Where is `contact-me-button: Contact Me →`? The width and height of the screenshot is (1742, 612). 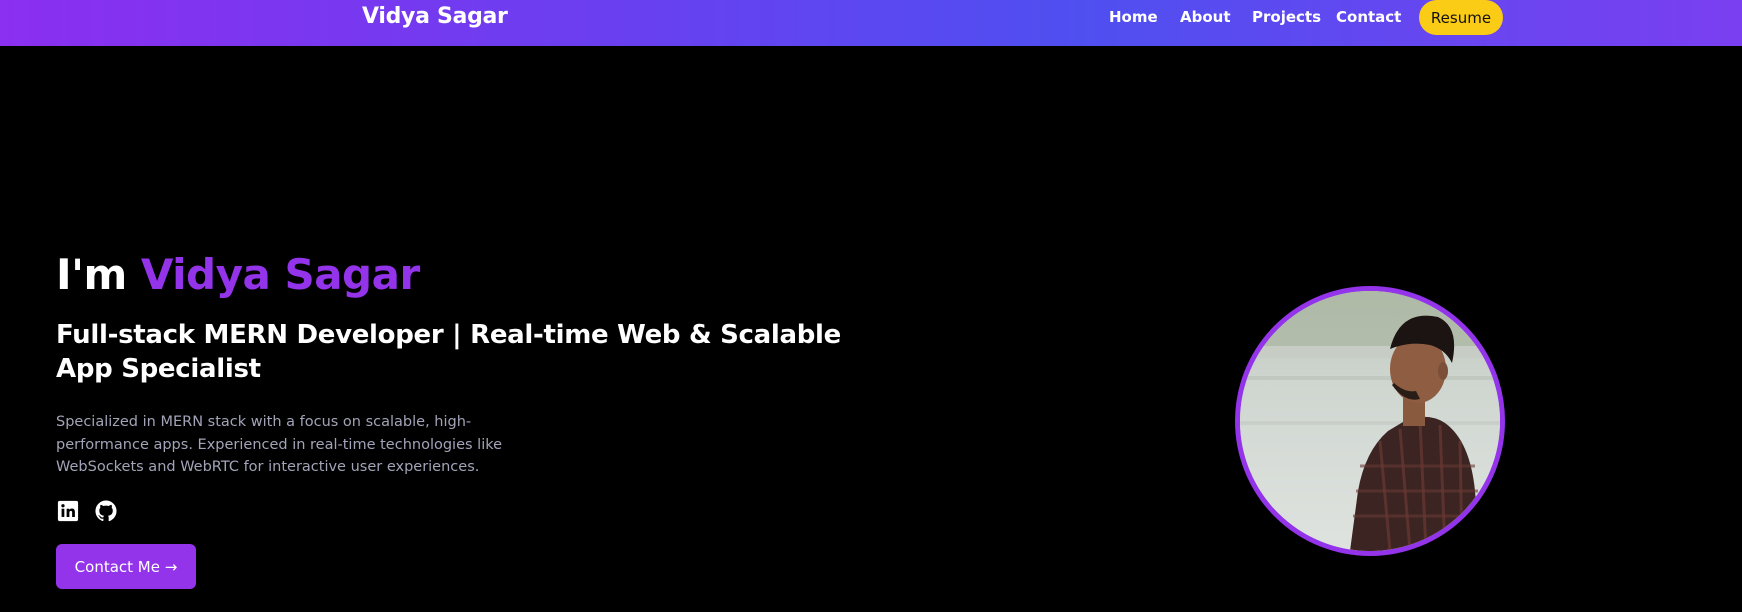
contact-me-button: Contact Me → is located at coordinates (126, 566).